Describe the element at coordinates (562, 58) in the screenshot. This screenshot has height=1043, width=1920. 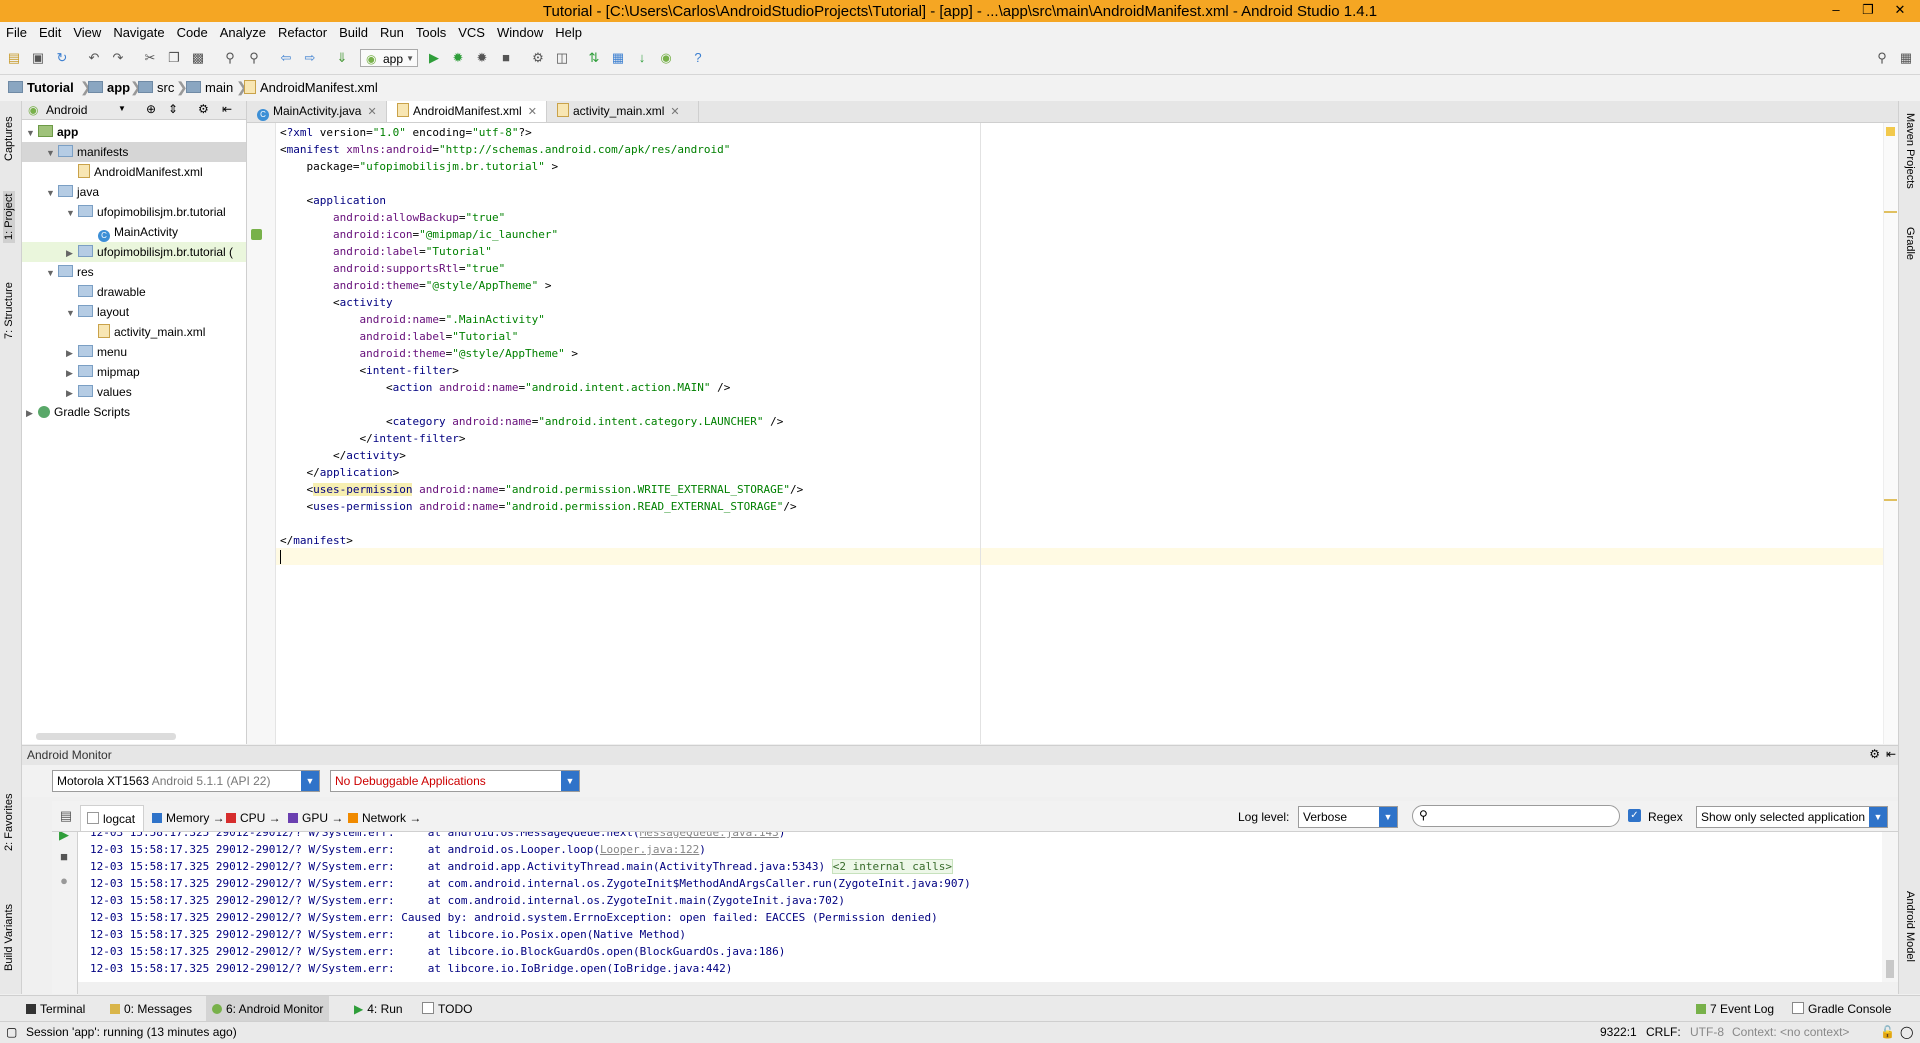
I see `layout-icon: ◫` at that location.